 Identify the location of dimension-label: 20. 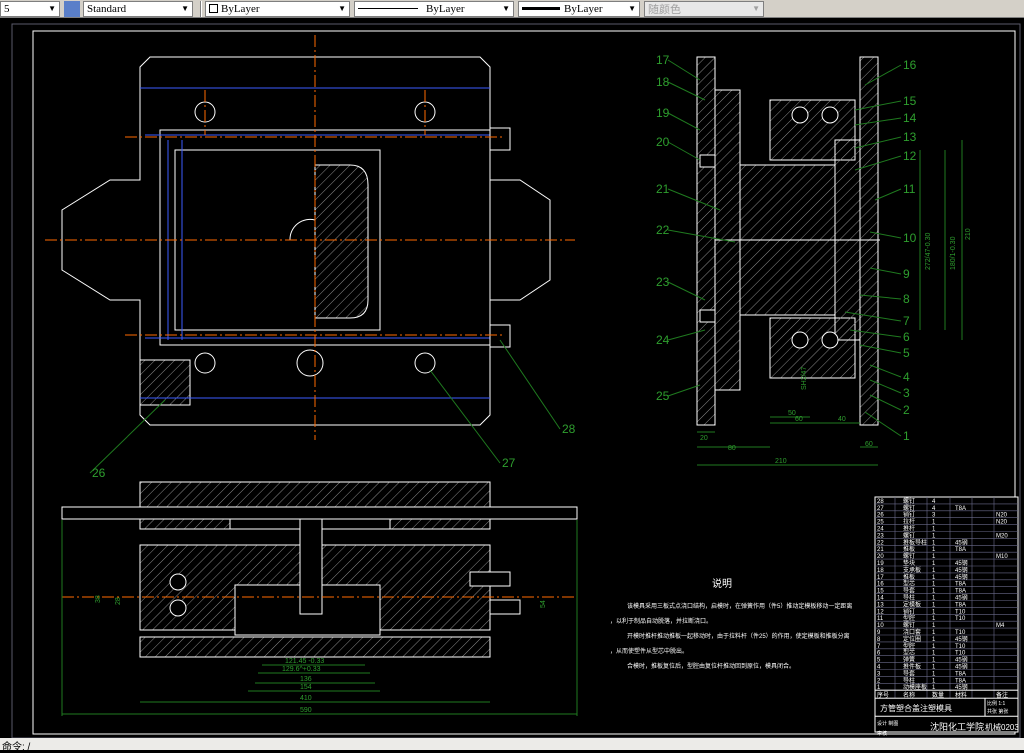
(704, 438).